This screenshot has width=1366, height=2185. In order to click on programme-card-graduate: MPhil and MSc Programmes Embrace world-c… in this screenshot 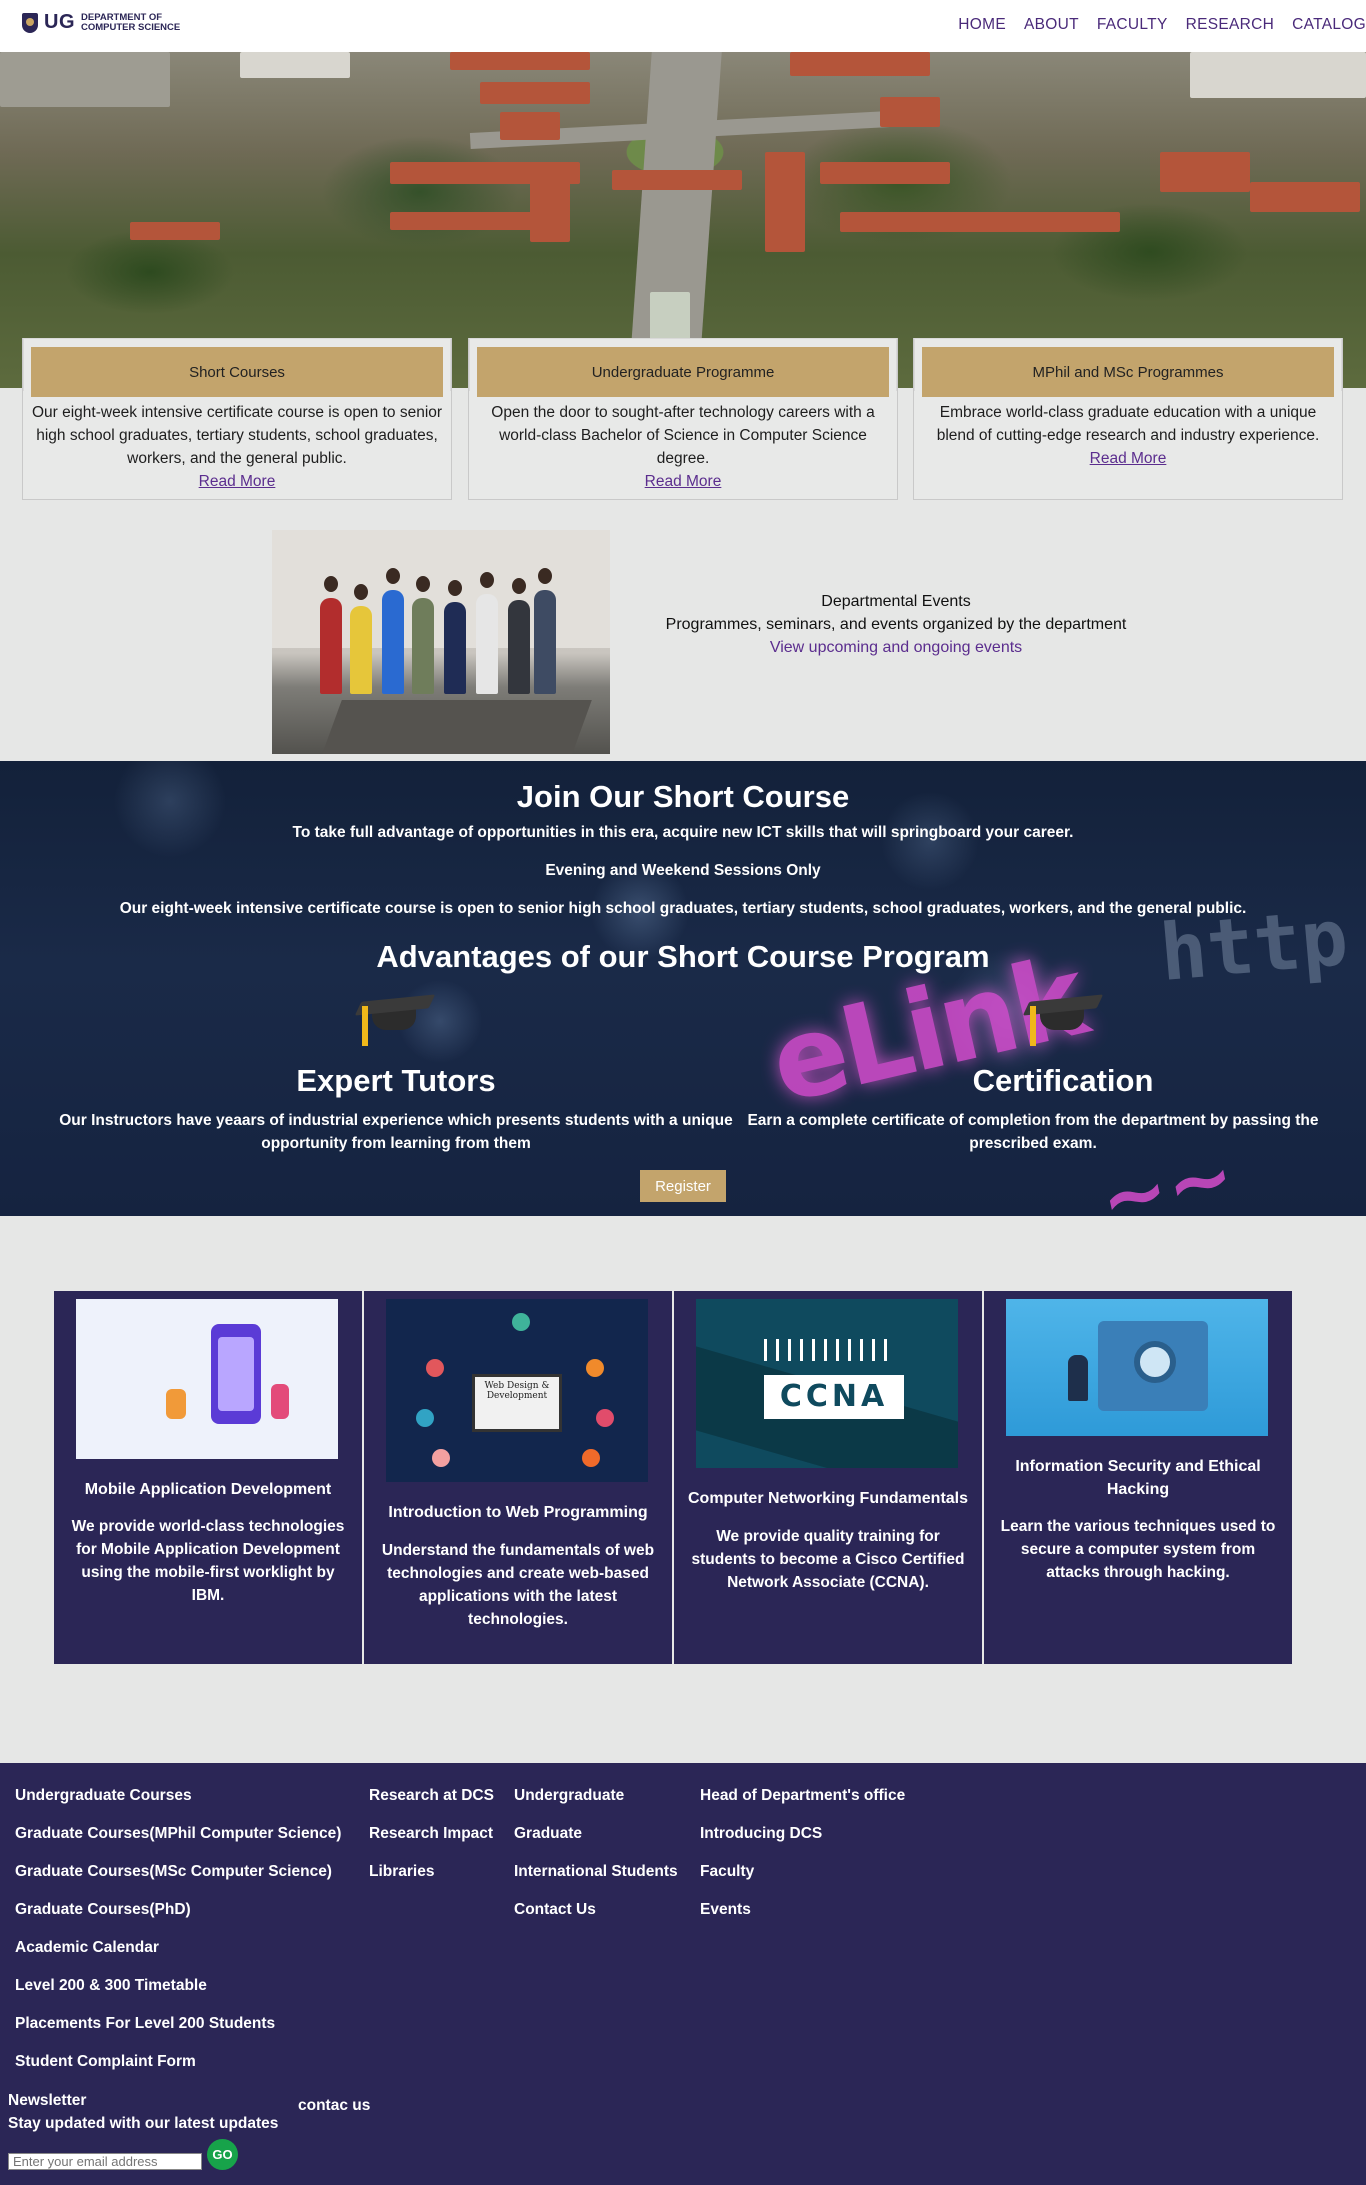, I will do `click(1128, 419)`.